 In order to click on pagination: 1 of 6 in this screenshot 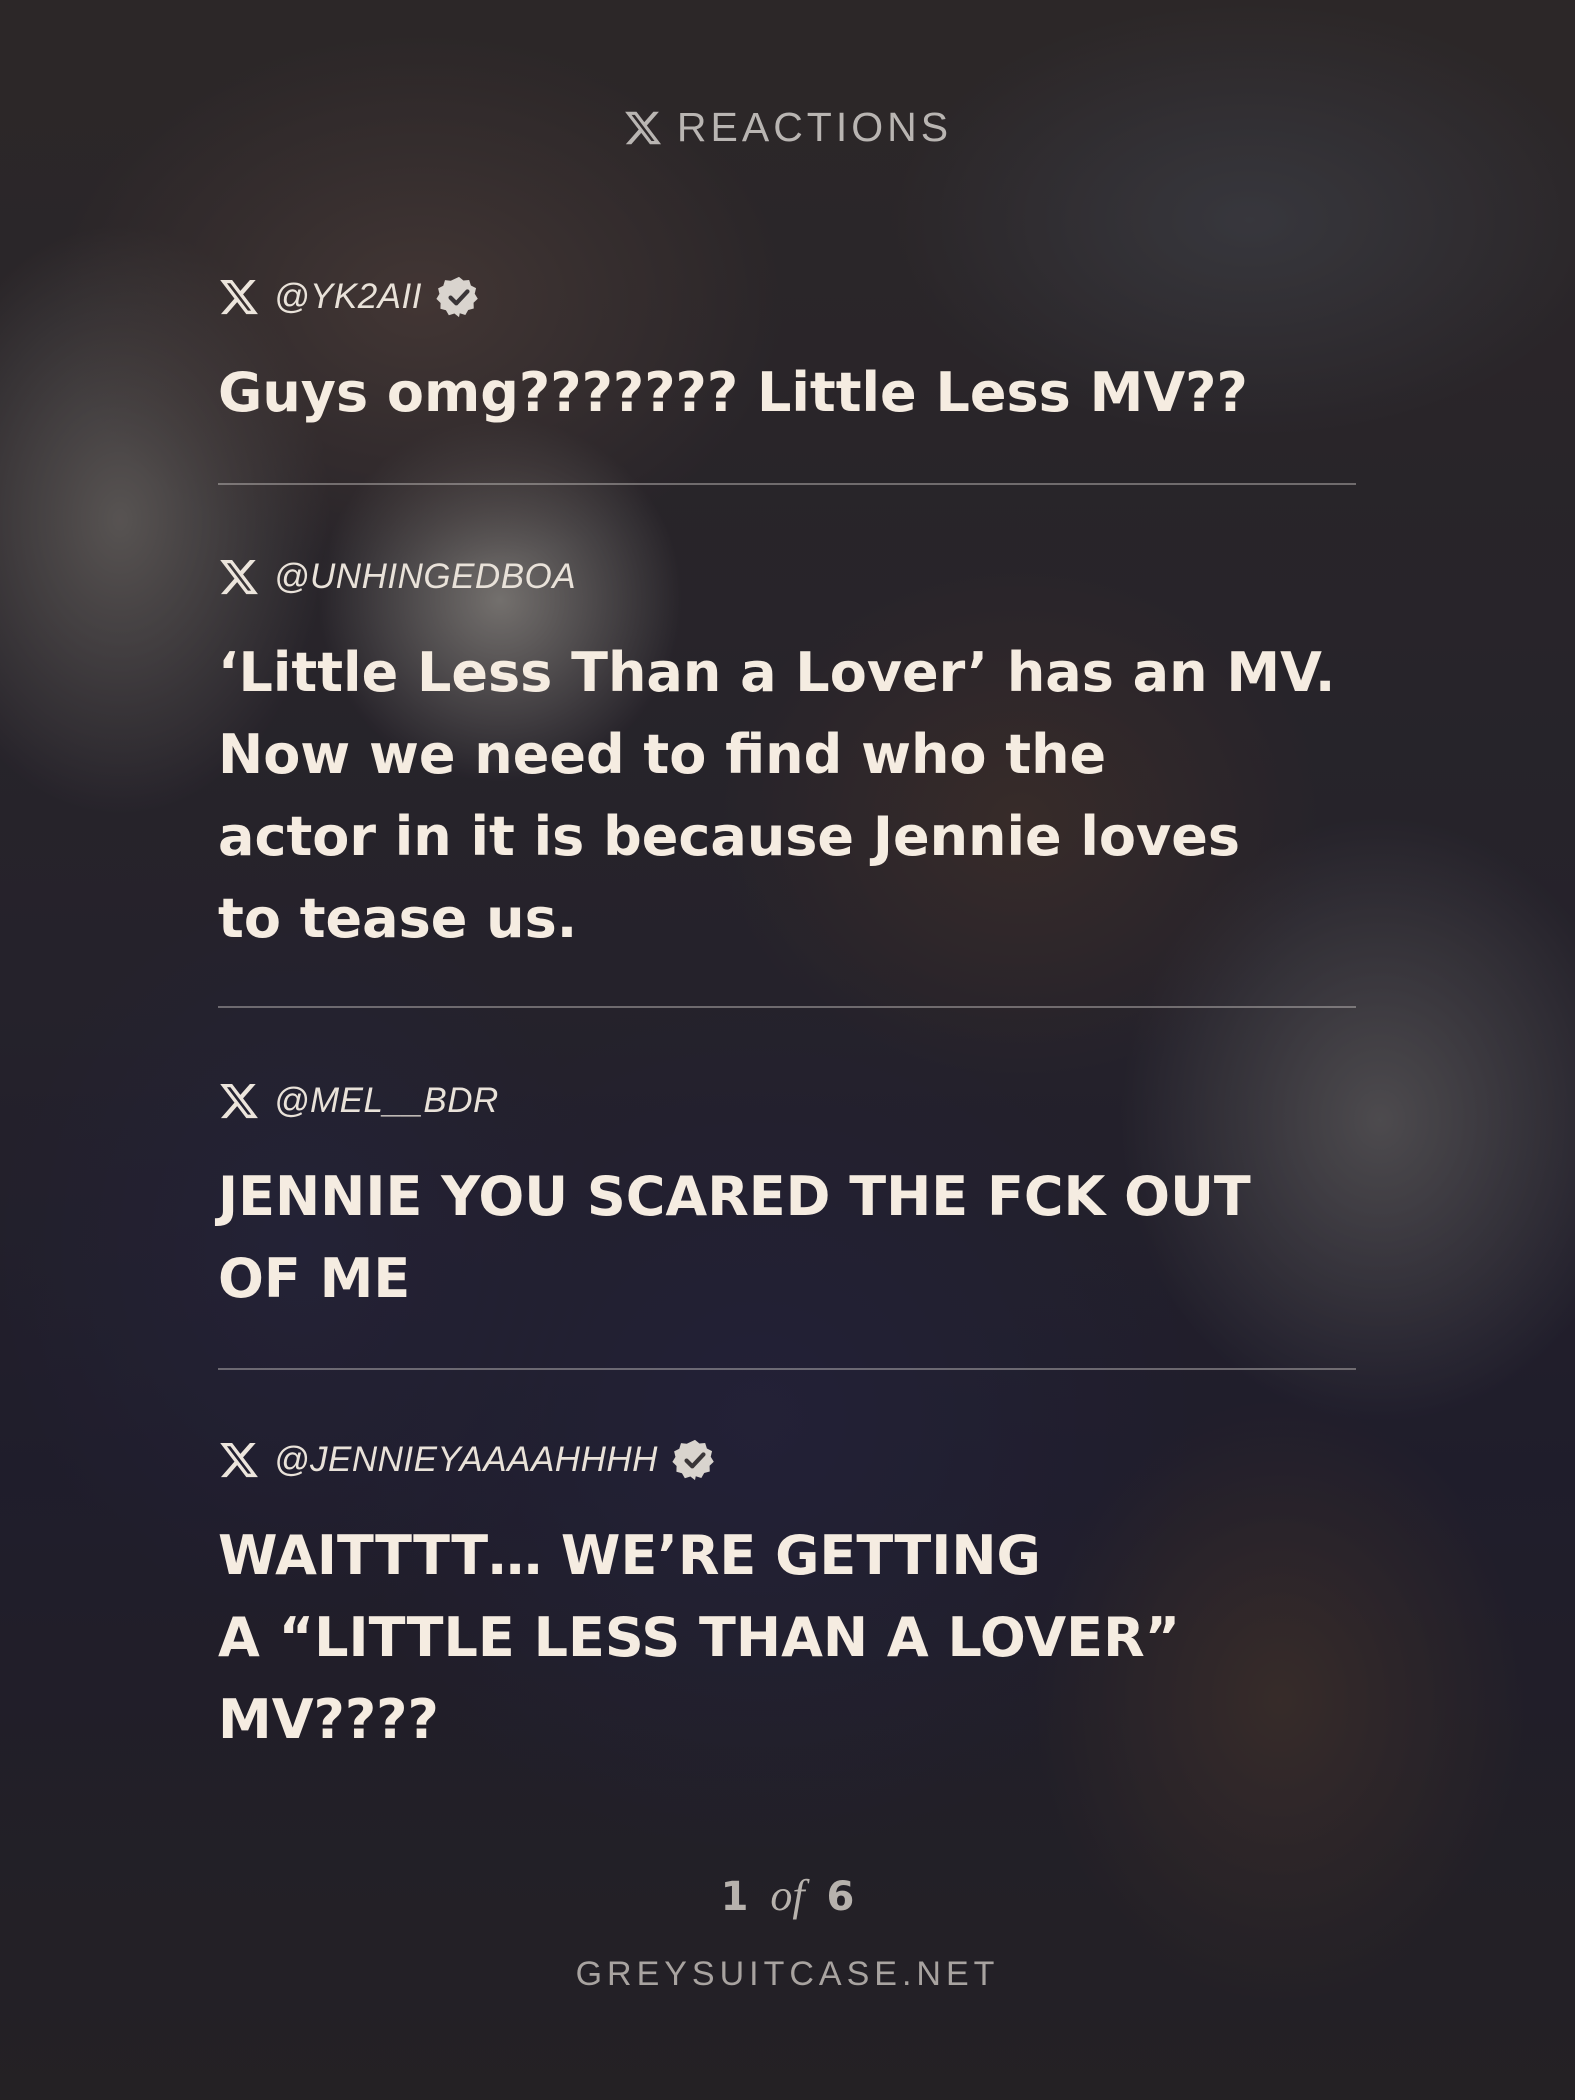, I will do `click(787, 1895)`.